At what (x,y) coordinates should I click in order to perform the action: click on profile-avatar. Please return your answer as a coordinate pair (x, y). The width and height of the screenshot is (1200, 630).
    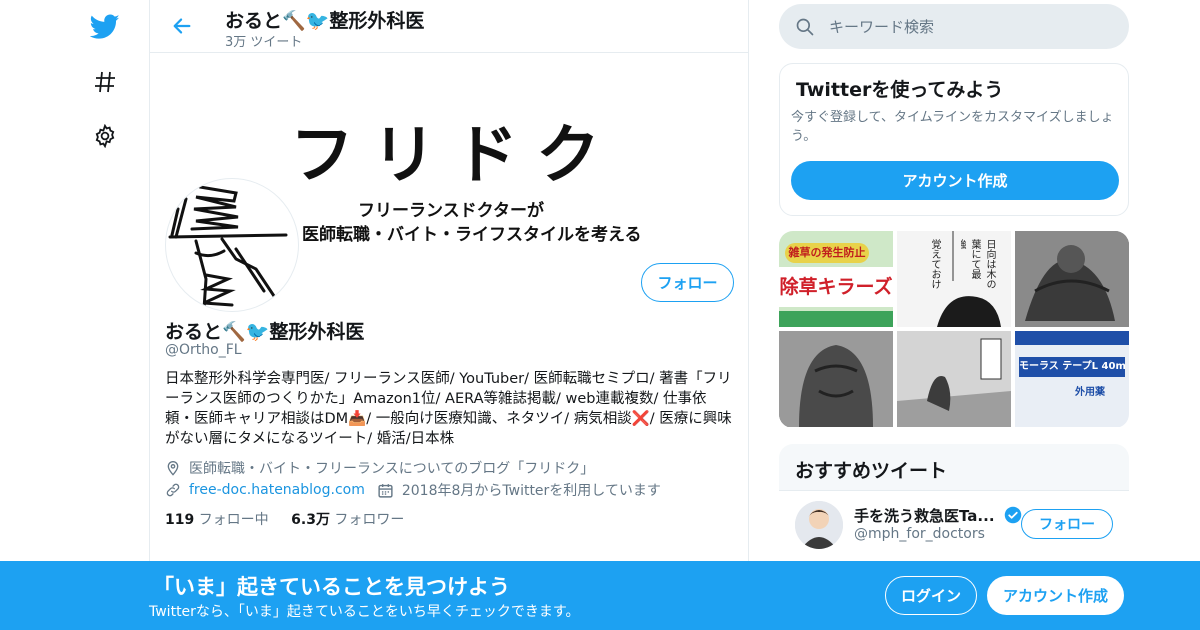
    Looking at the image, I should click on (232, 245).